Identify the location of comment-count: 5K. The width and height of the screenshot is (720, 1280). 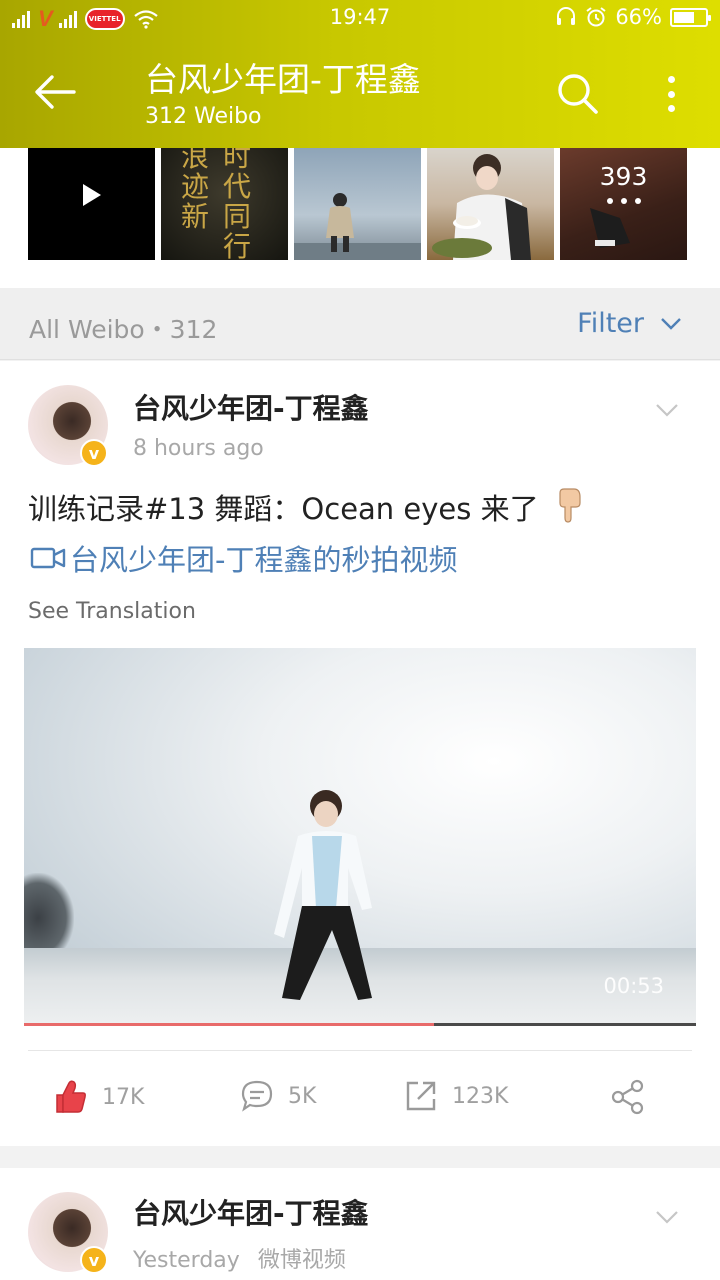
(302, 1096).